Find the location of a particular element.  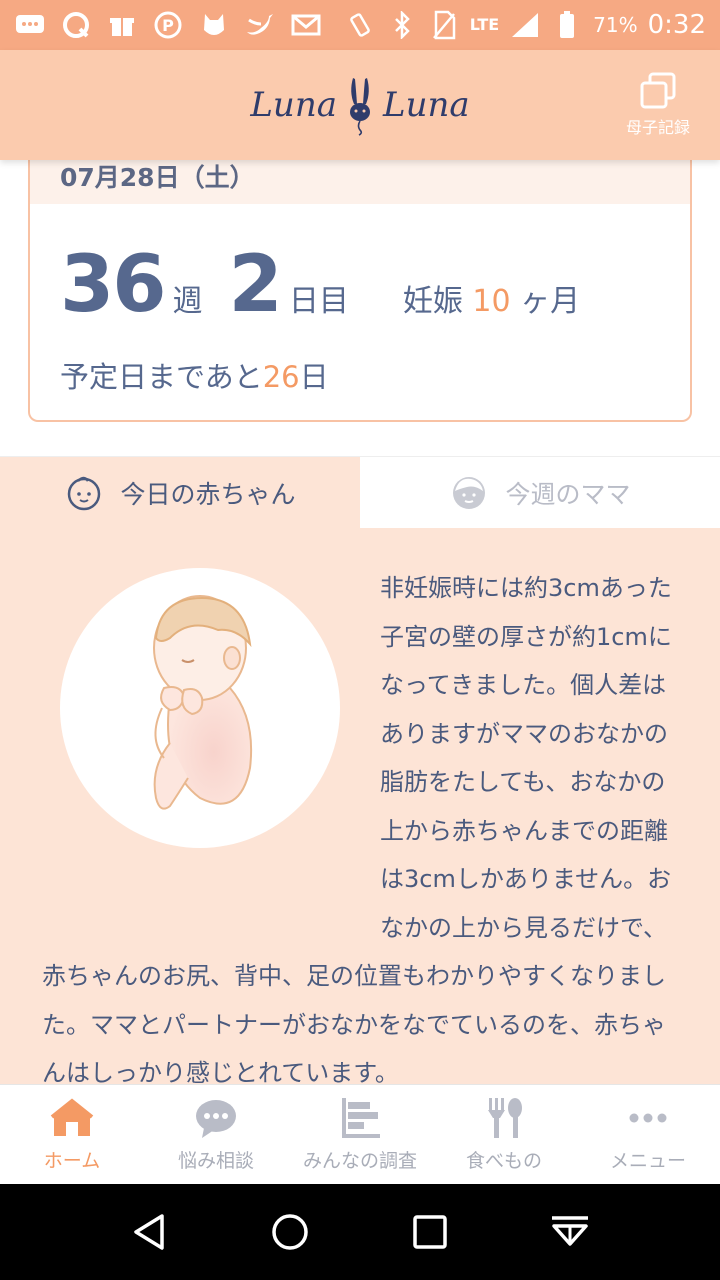

pregnancy-week-row: 36 週 2 日目 妊娠 10 ヶ月 is located at coordinates (320, 285).